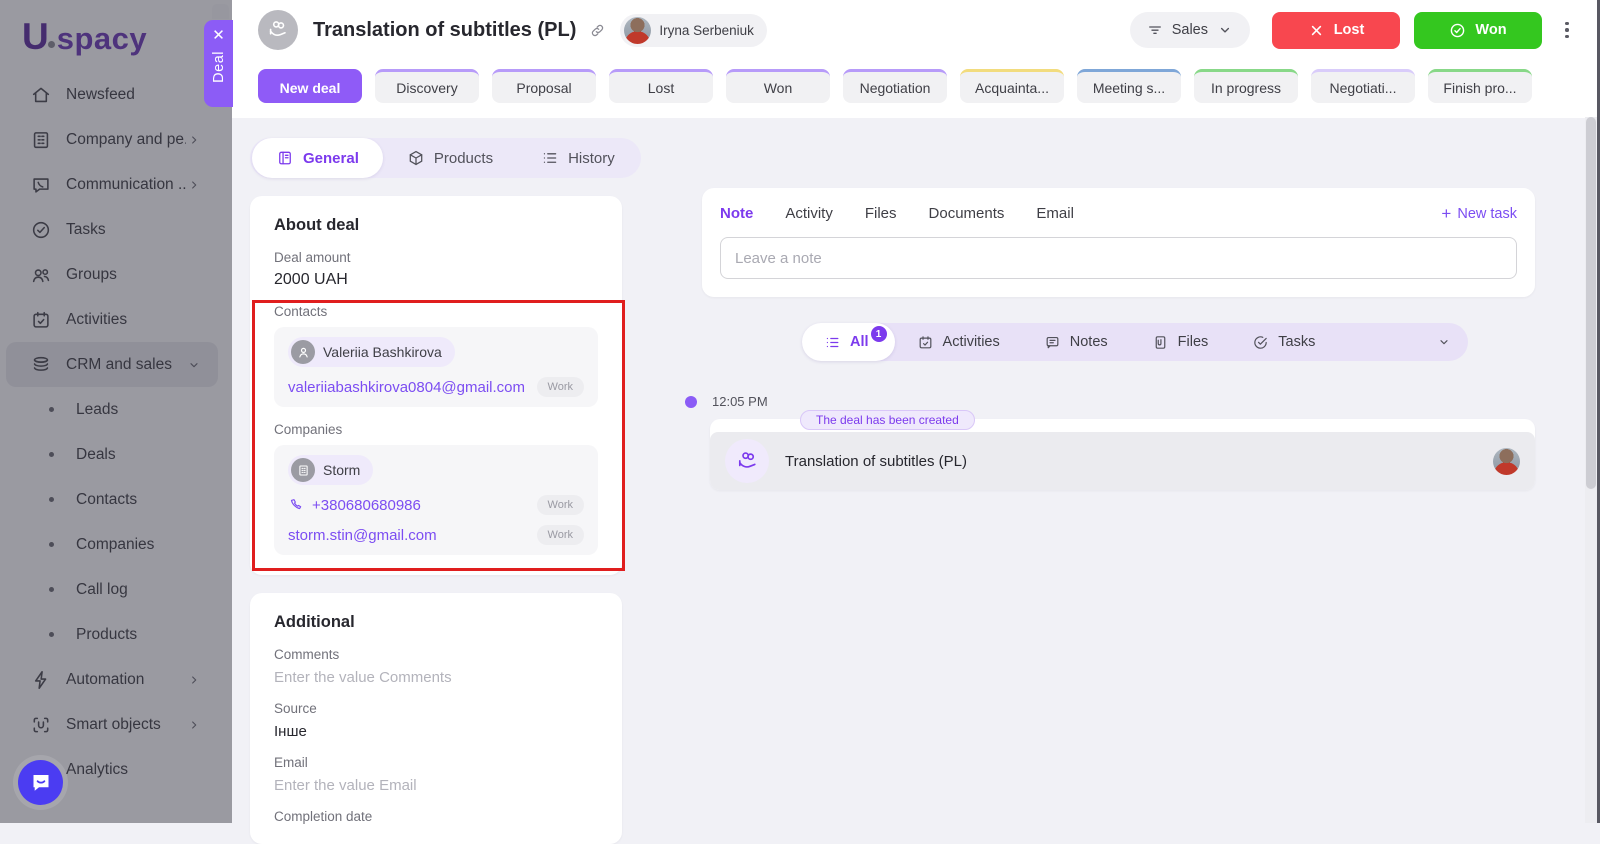 The width and height of the screenshot is (1600, 844). What do you see at coordinates (303, 470) in the screenshot?
I see `building-icon` at bounding box center [303, 470].